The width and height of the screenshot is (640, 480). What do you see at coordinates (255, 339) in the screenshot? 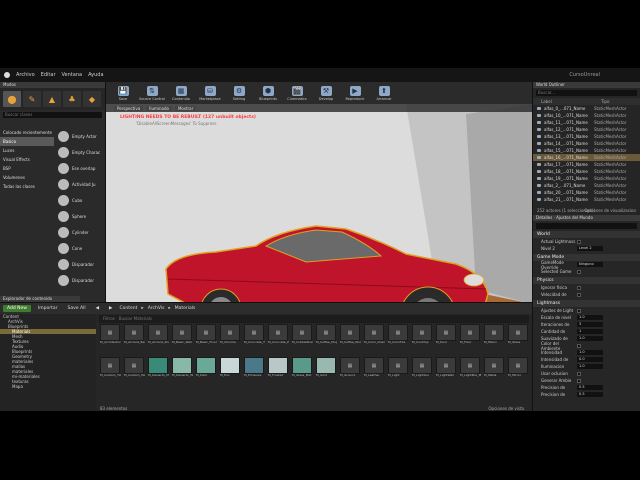
I see `asset-tile: ▦M_Concrete_Tiles` at bounding box center [255, 339].